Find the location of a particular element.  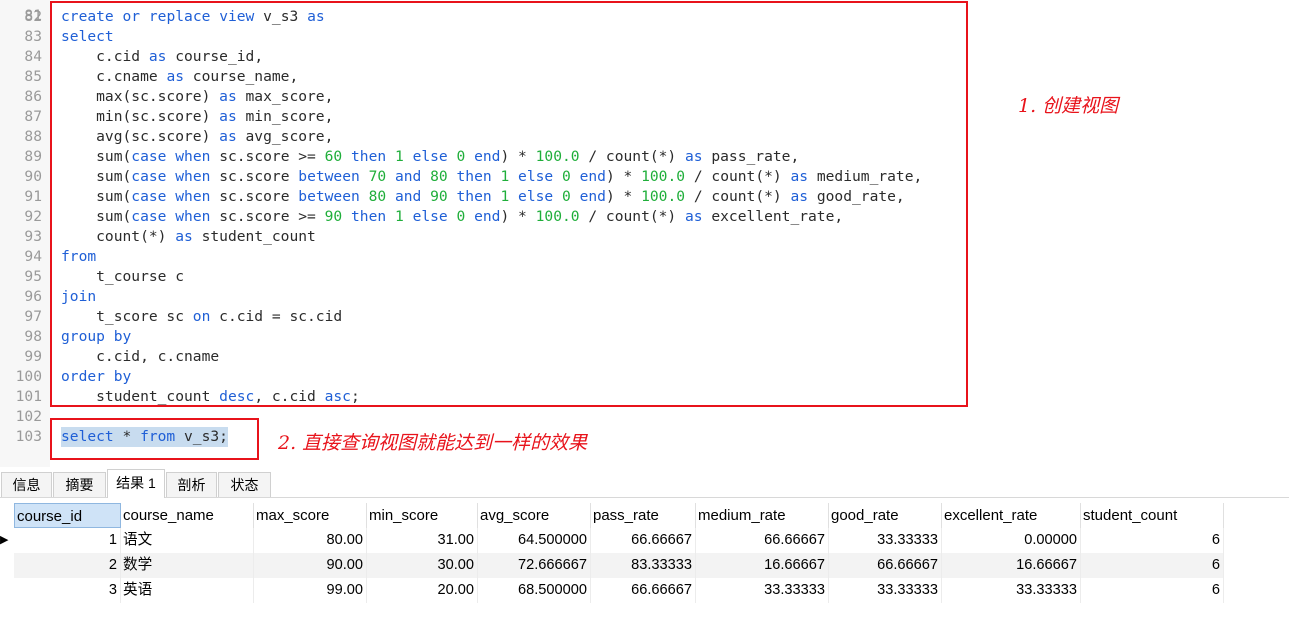

table-cell-excellent-rate: 0.00000 is located at coordinates (1011, 540).